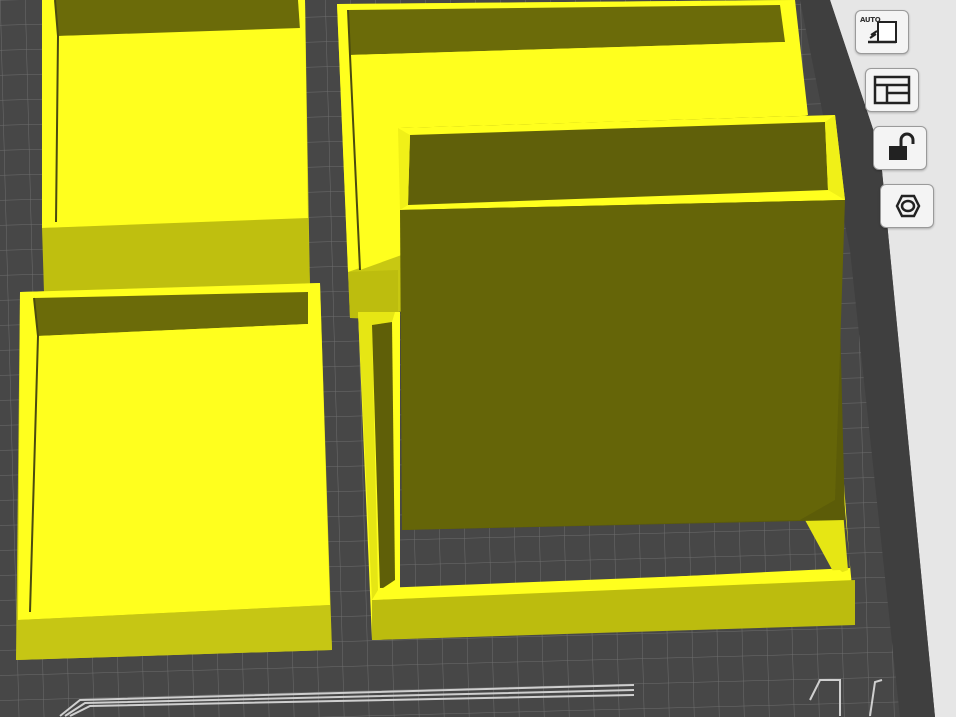  I want to click on settings-button, so click(907, 206).